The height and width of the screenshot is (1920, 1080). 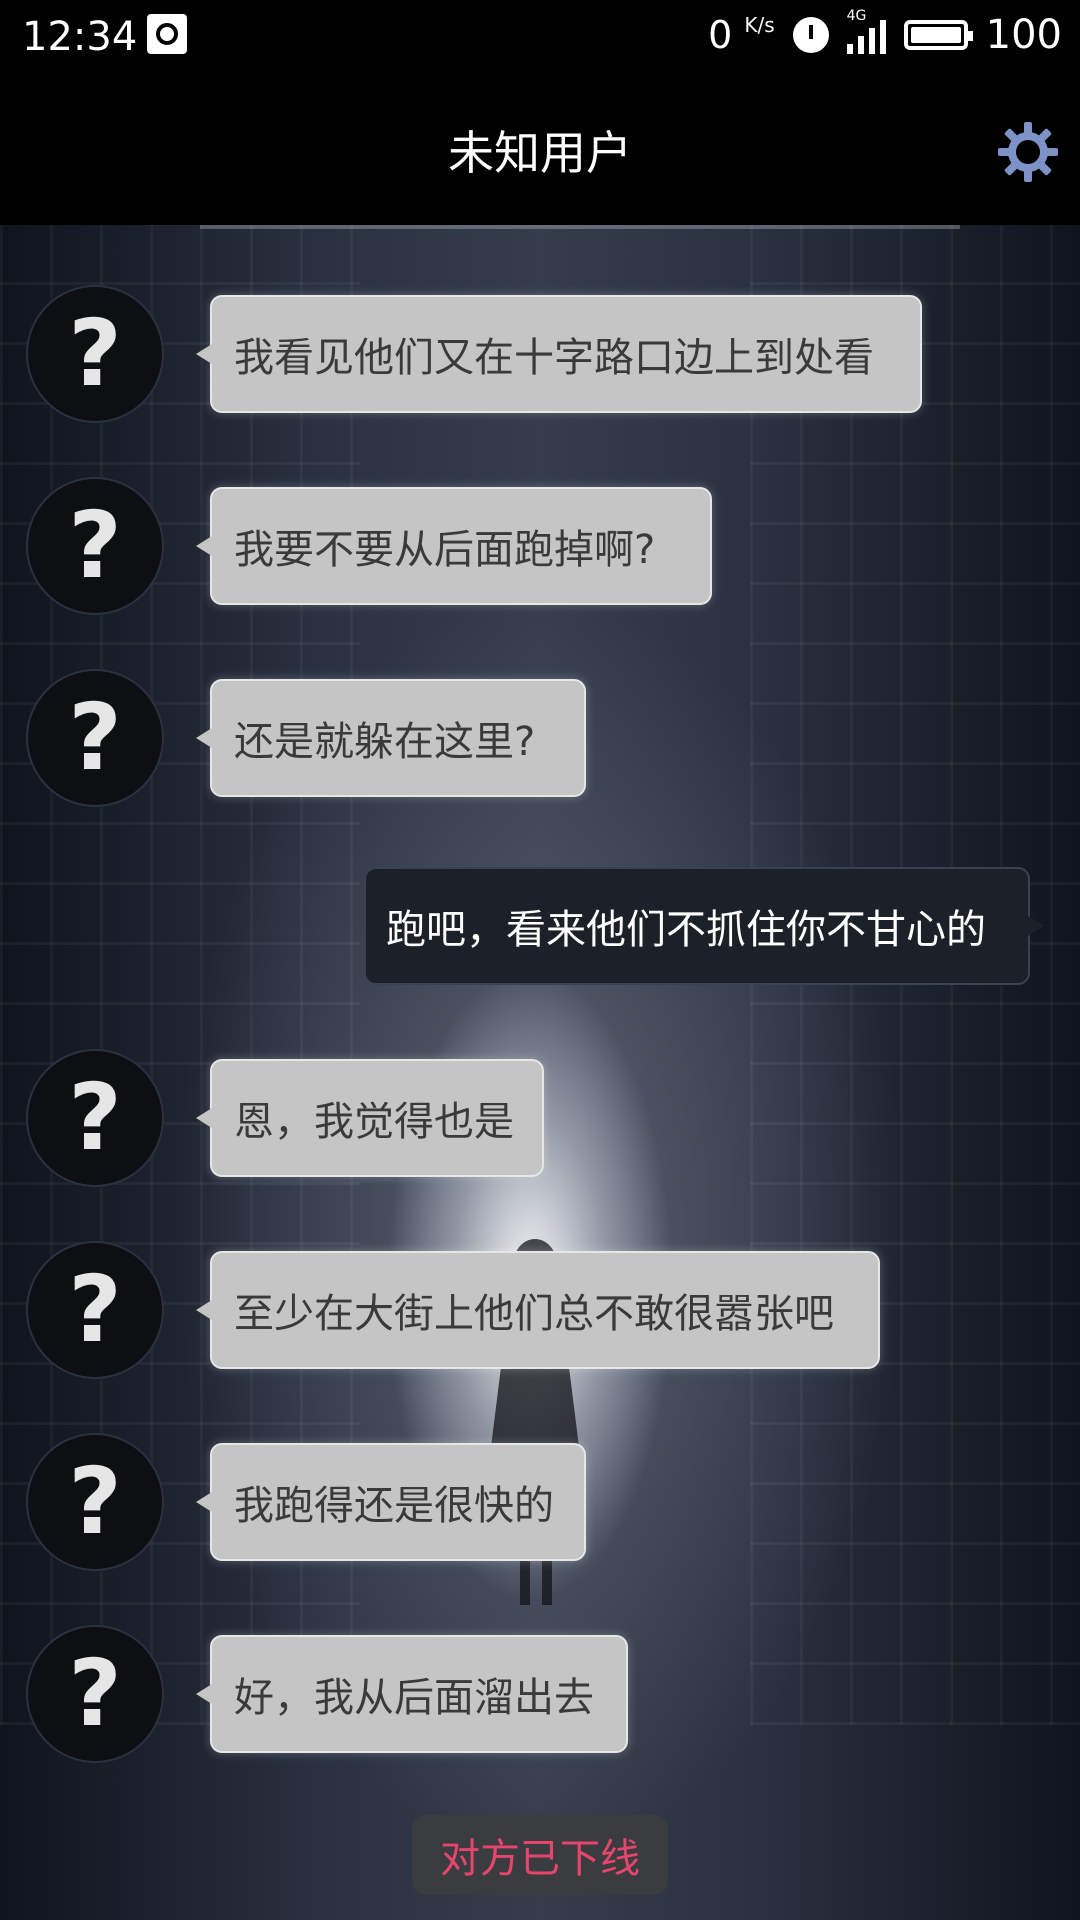 I want to click on message-bubble-incoming: 我要不要从后面跑掉啊?, so click(x=454, y=546).